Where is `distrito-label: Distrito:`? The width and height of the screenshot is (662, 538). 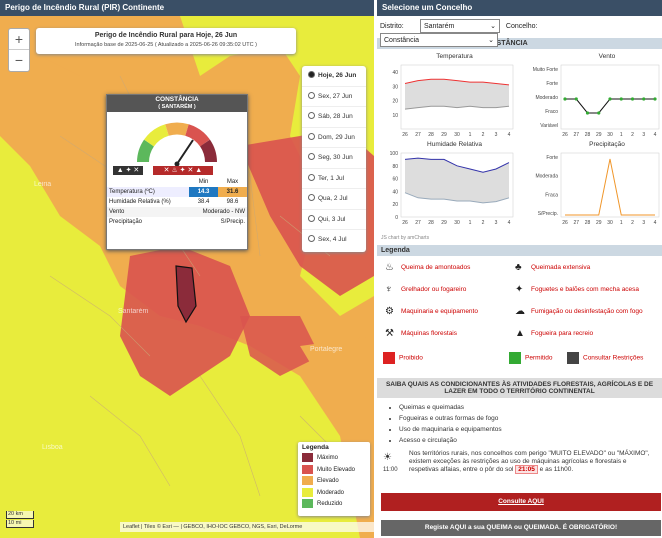 distrito-label: Distrito: is located at coordinates (392, 26).